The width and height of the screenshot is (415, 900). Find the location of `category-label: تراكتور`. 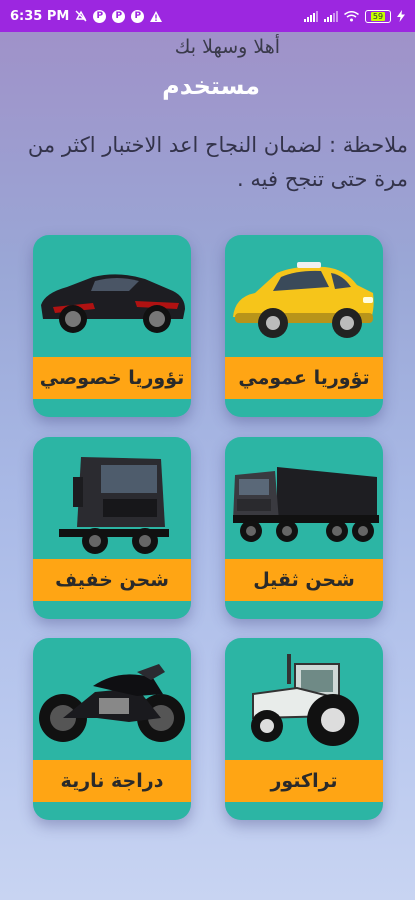

category-label: تراكتور is located at coordinates (304, 781).